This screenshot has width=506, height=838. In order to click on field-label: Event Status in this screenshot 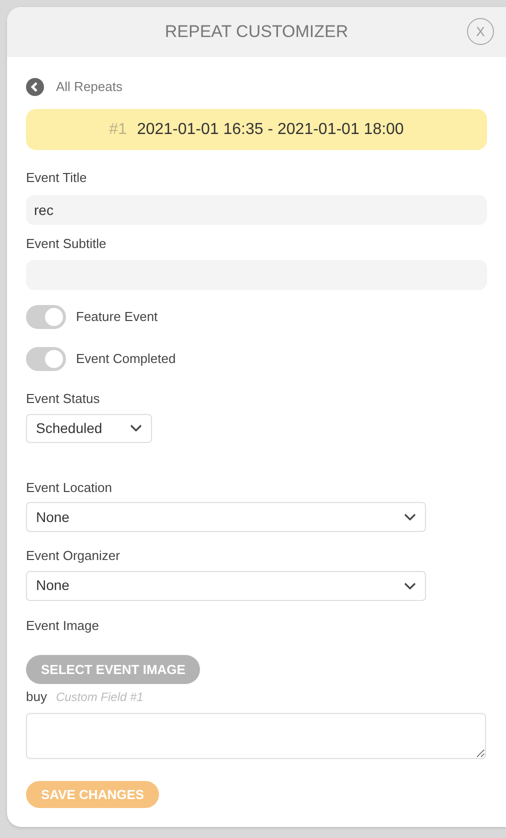, I will do `click(63, 399)`.